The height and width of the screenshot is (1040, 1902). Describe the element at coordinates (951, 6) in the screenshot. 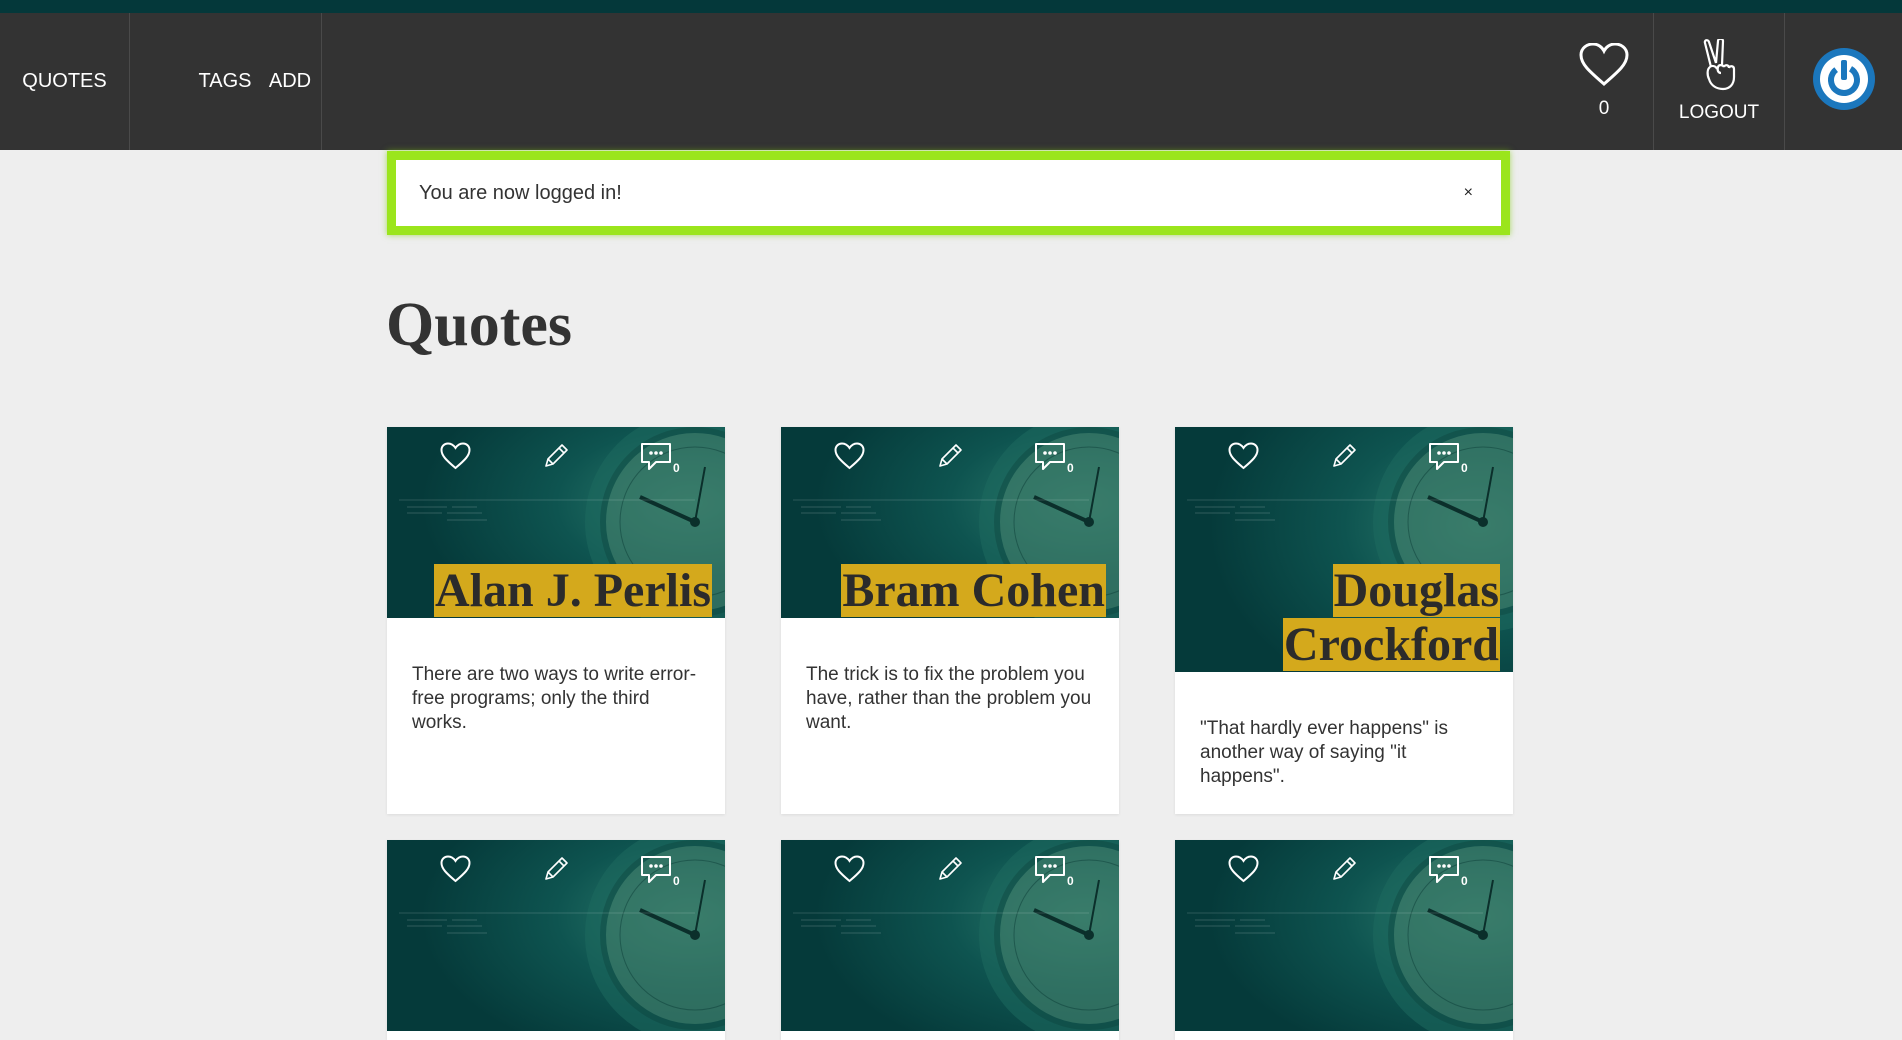

I see `top-accent-strip` at that location.